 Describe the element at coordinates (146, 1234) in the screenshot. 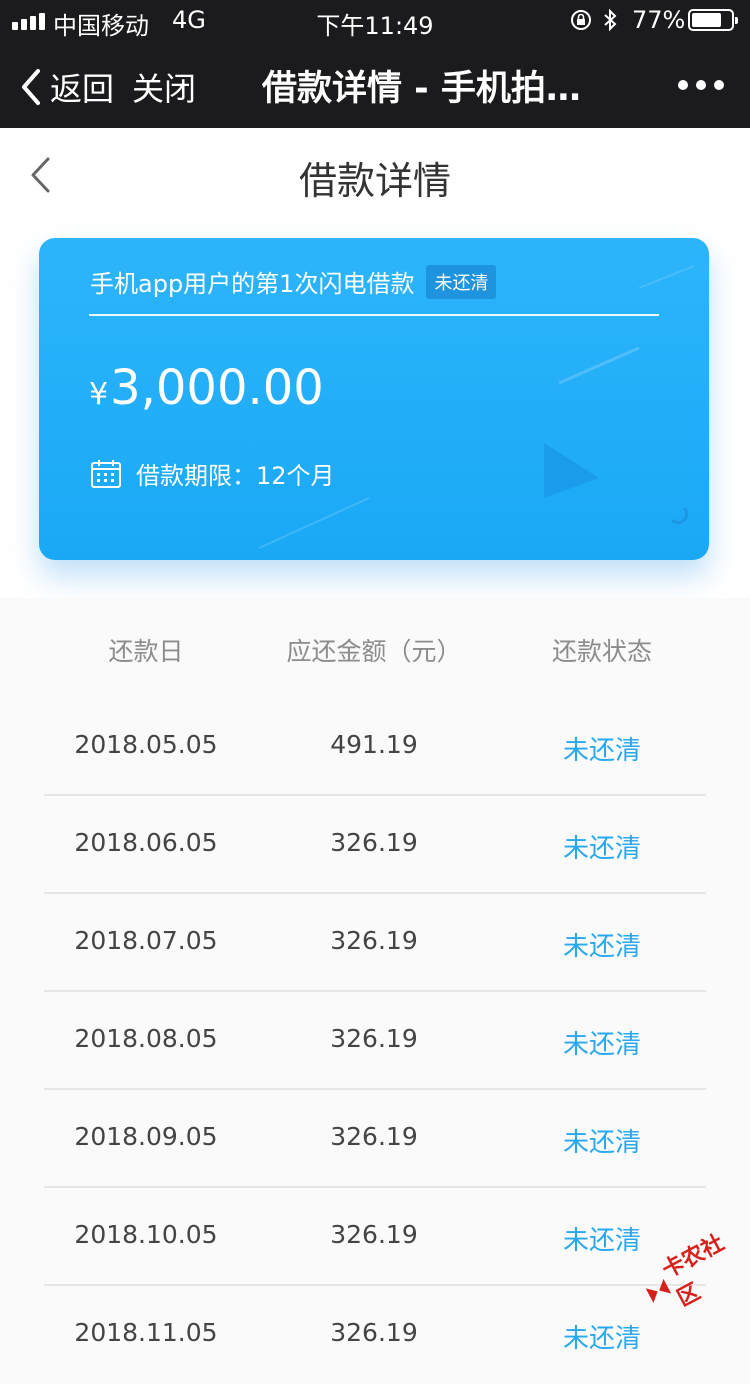

I see `repay-date: 2018.10.05` at that location.